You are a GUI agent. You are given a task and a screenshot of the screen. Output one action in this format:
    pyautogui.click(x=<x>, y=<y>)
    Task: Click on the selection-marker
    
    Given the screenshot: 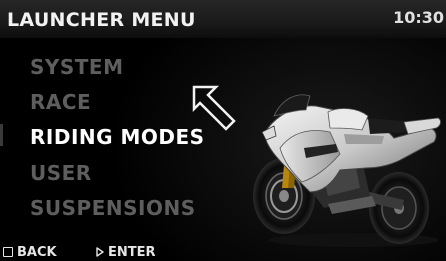 What is the action you would take?
    pyautogui.click(x=1, y=135)
    